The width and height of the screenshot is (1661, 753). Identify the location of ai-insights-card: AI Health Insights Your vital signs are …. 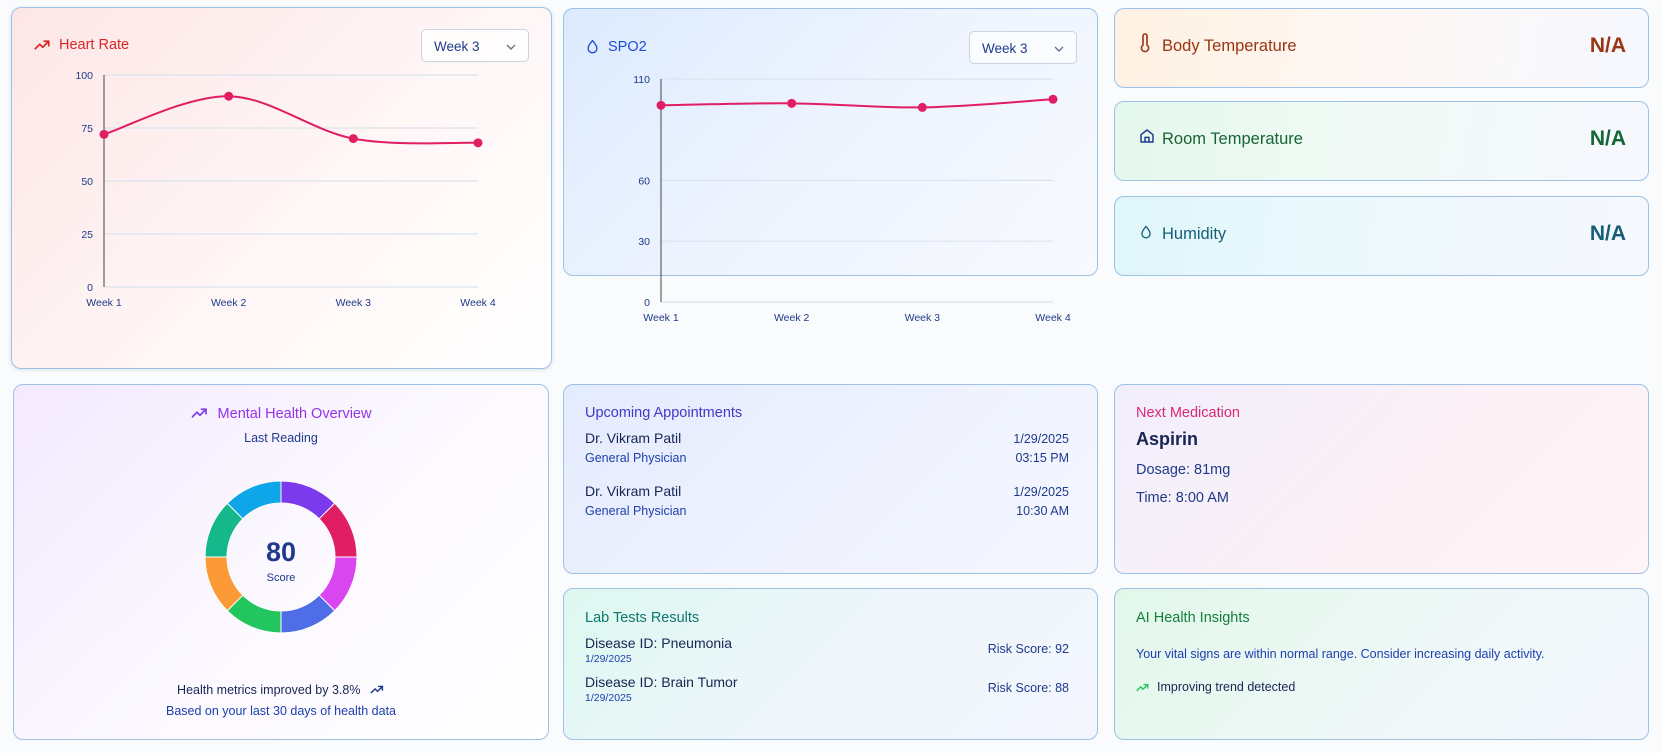
(1381, 664).